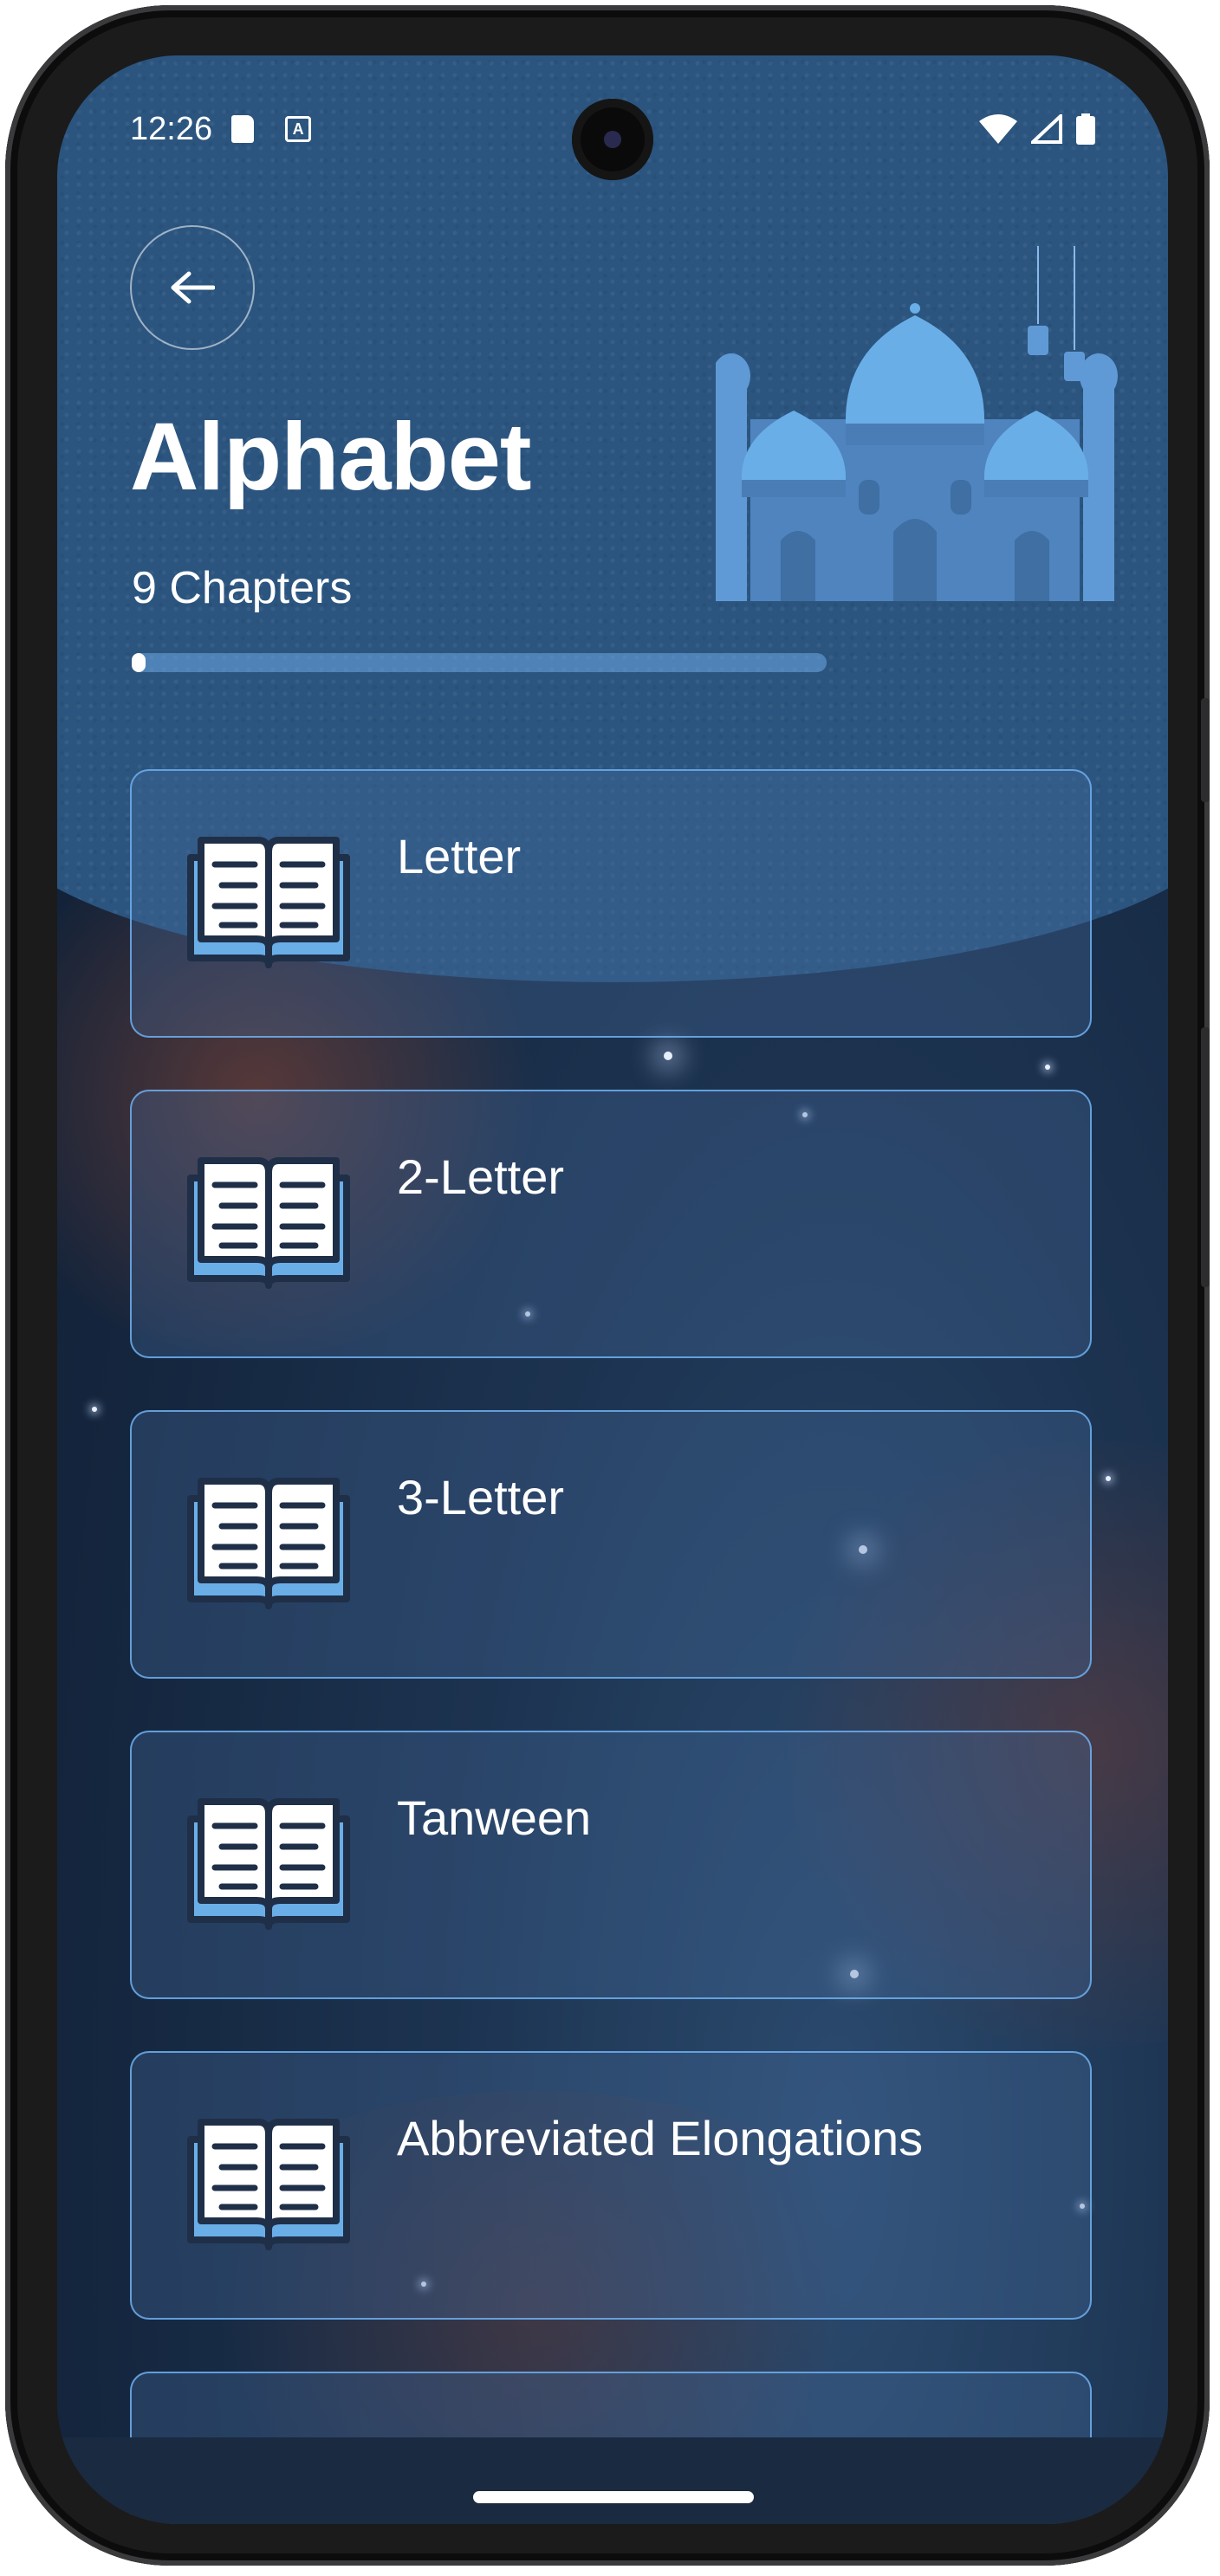  I want to click on sd-card-icon, so click(243, 129).